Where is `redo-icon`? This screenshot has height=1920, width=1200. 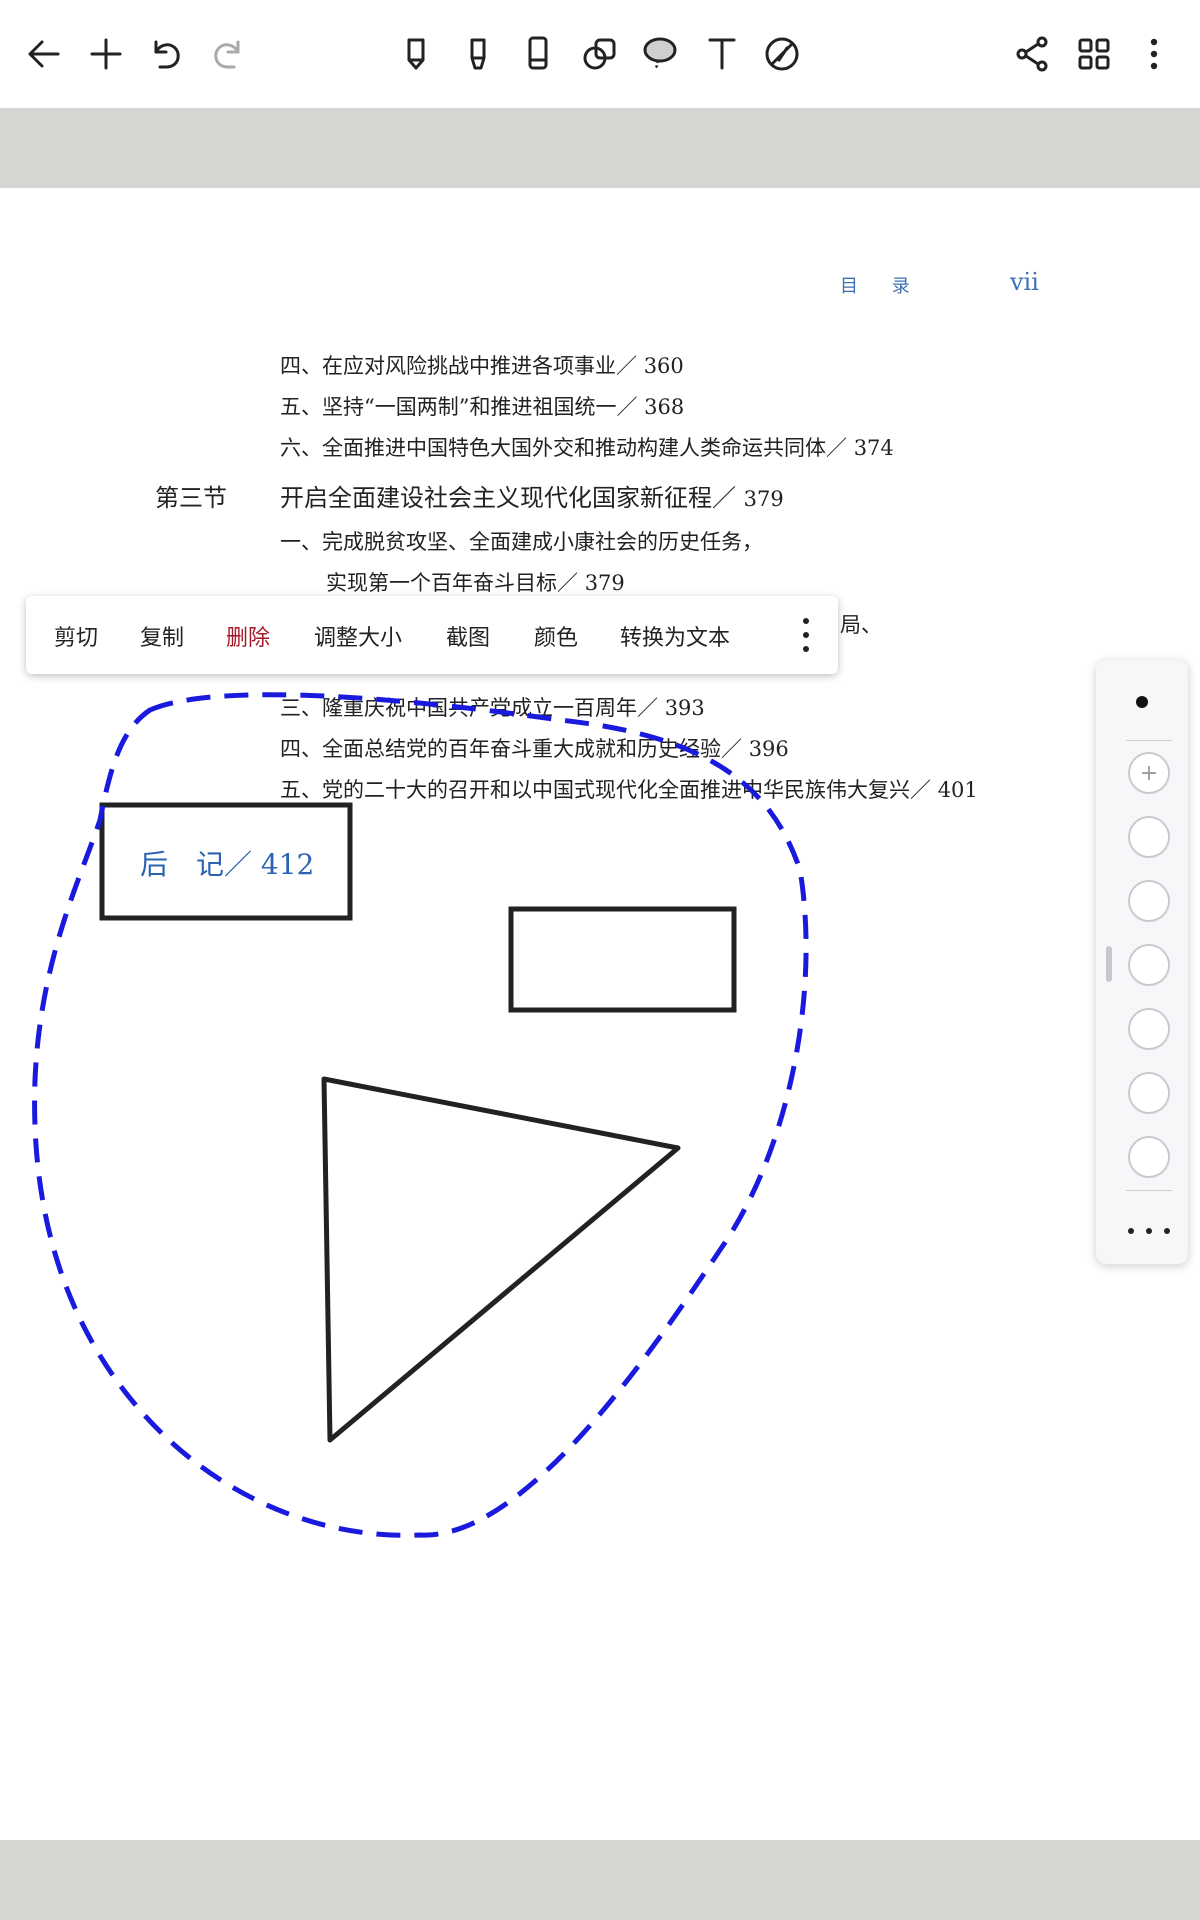
redo-icon is located at coordinates (228, 54).